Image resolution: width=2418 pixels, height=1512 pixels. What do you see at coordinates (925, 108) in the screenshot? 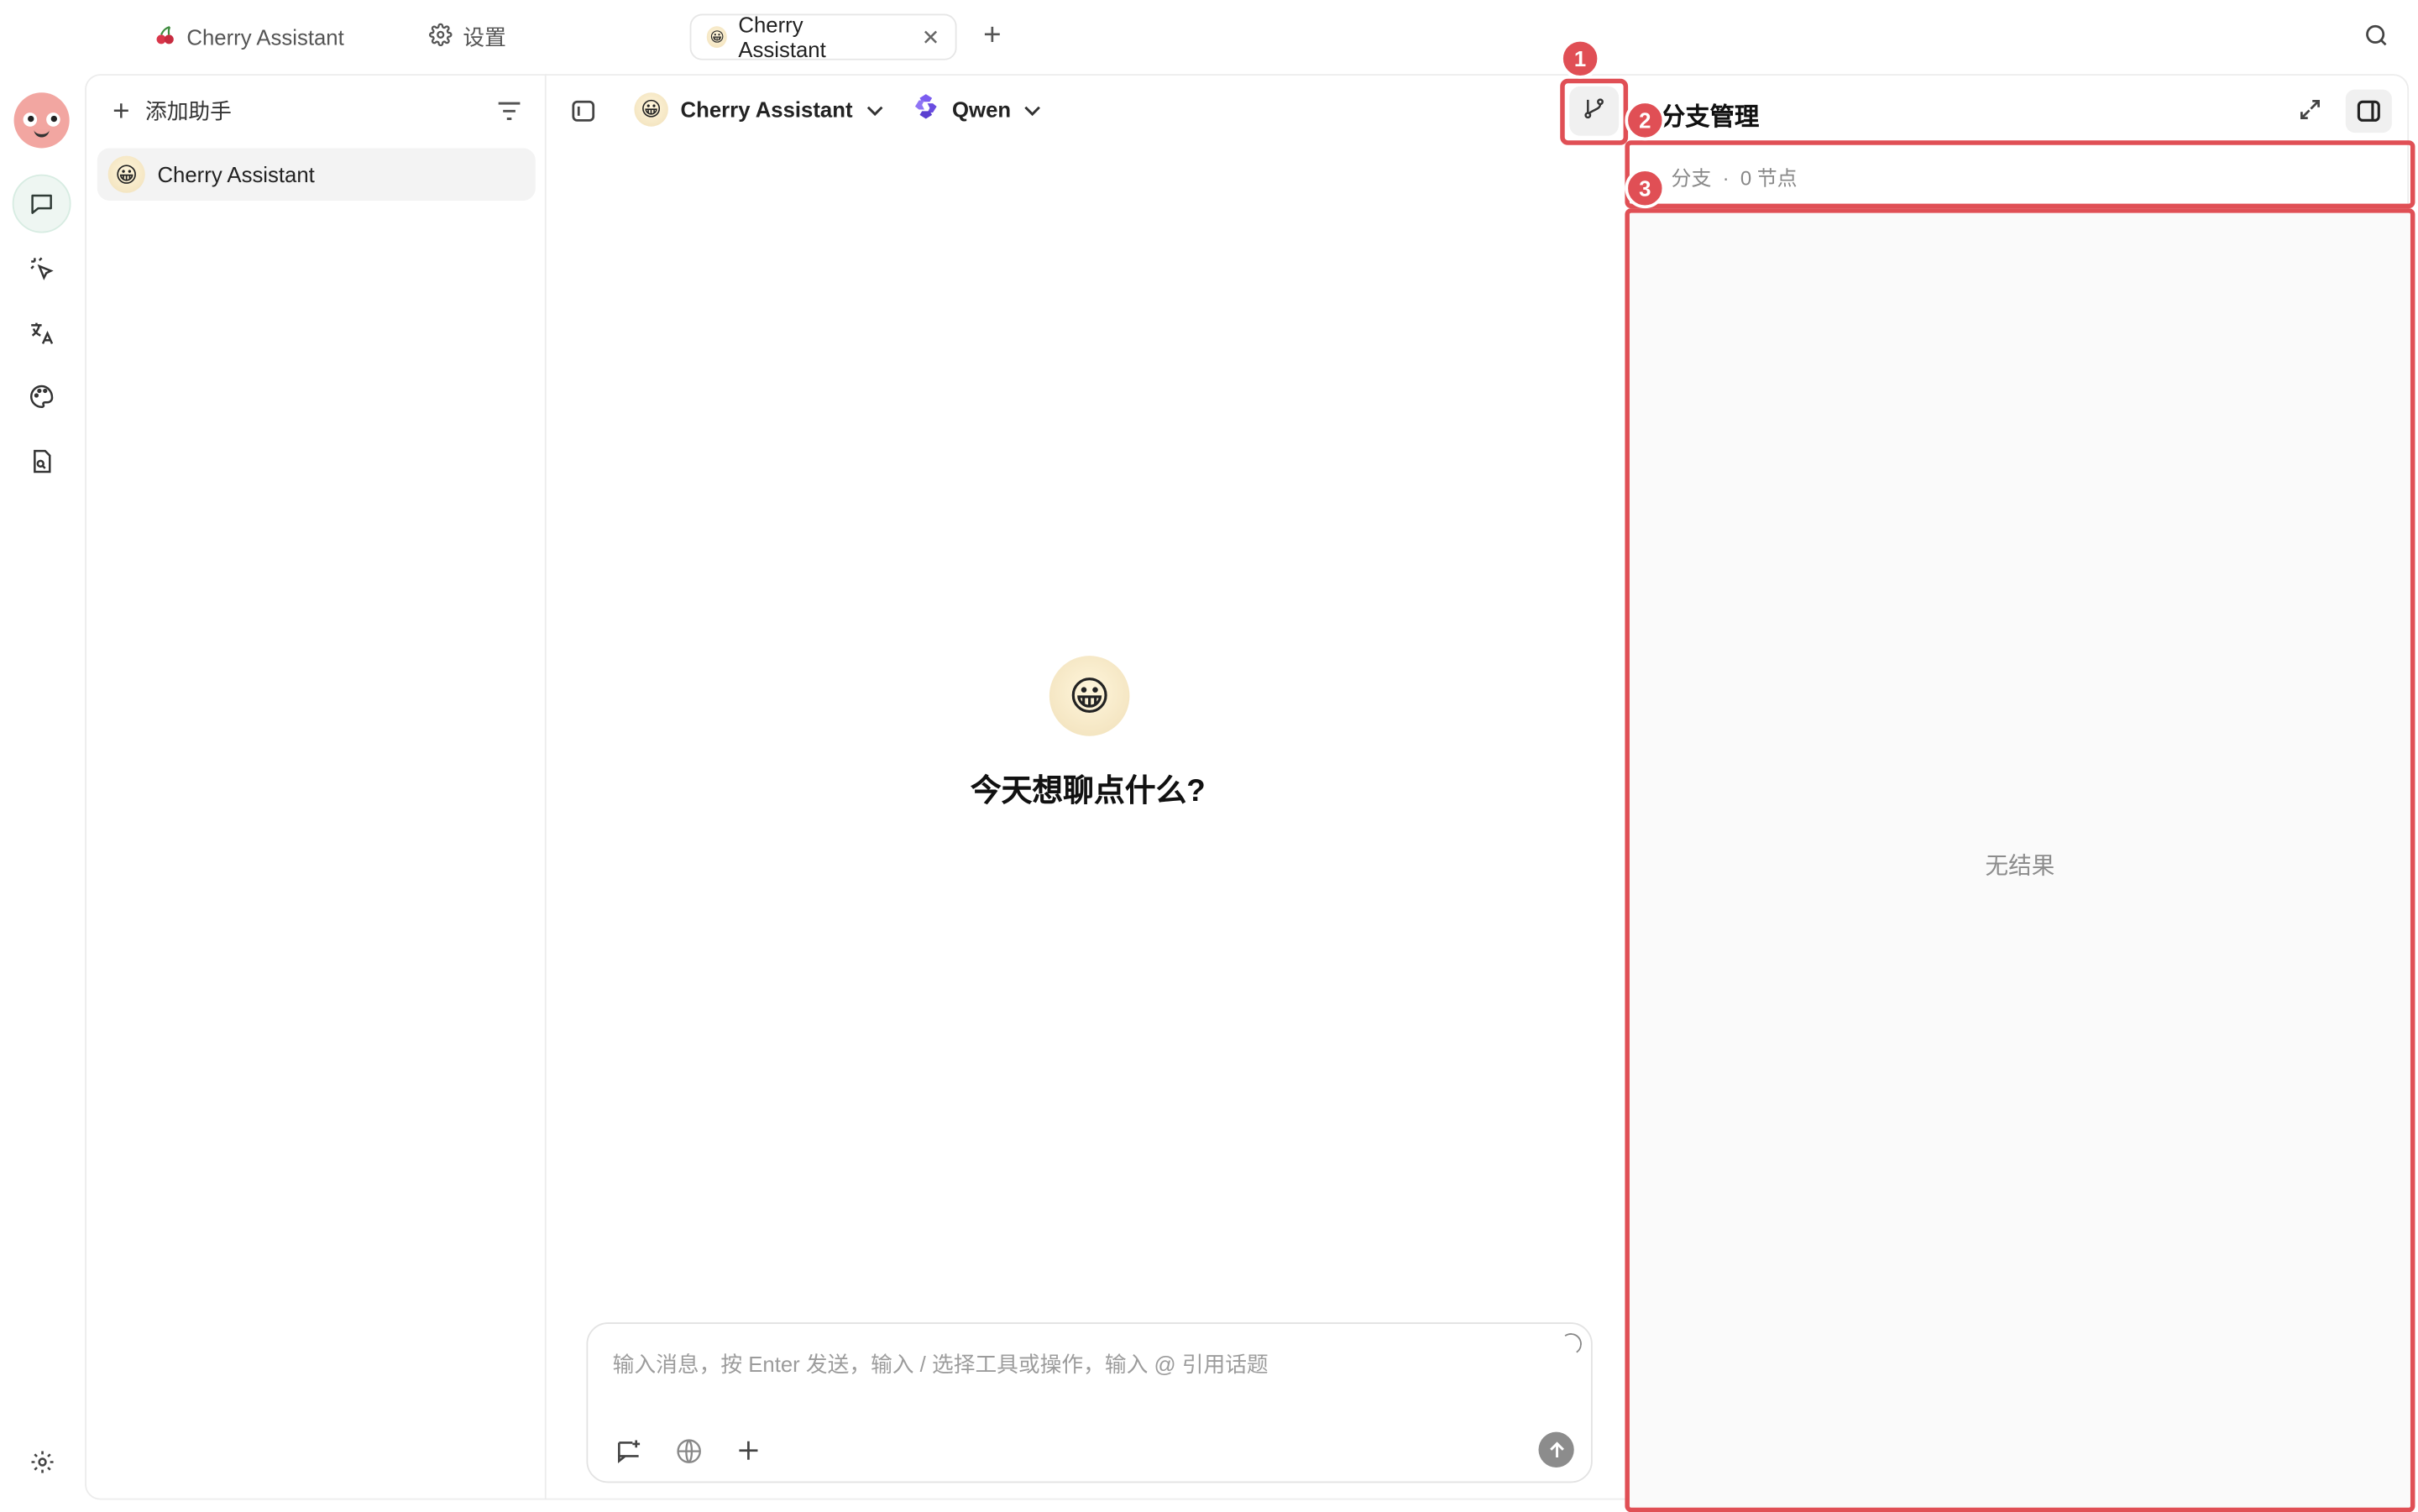
I see `qwen-logo-icon` at bounding box center [925, 108].